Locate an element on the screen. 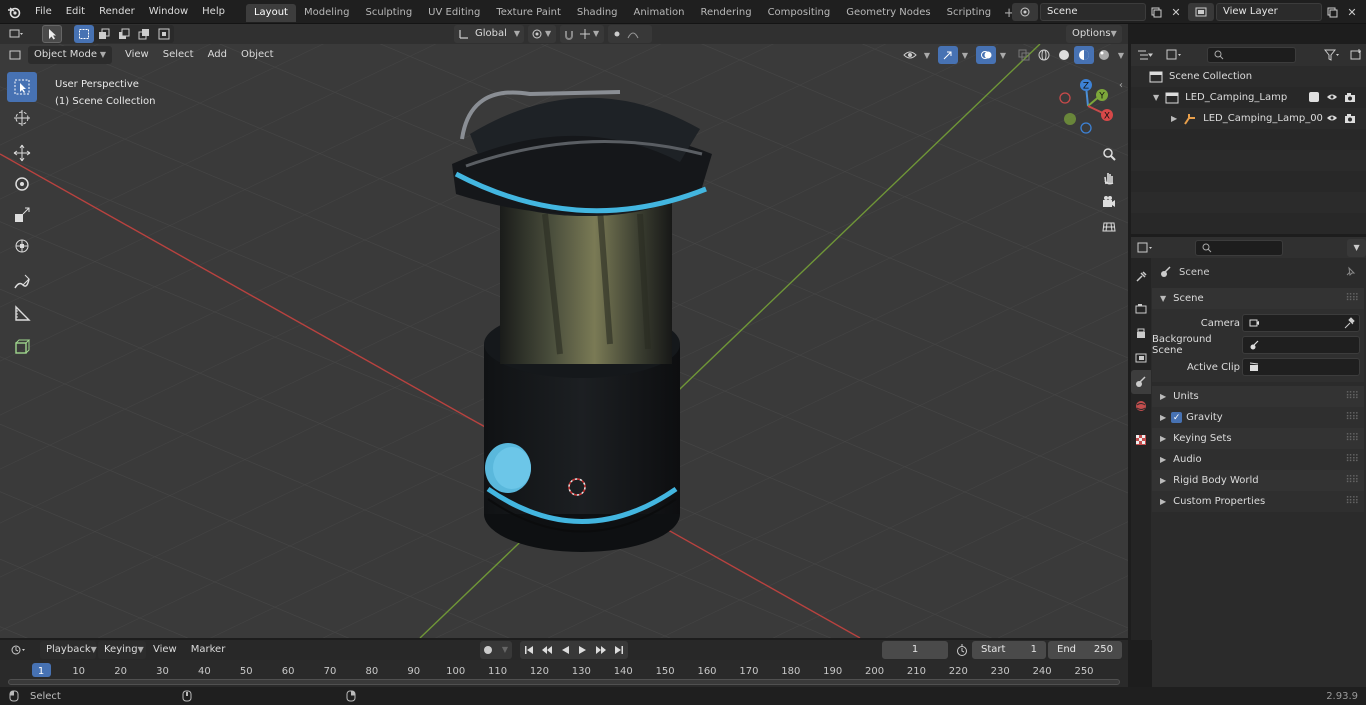 This screenshot has width=1366, height=705. scene-panel-header: ▼ Scene ⠿⠿ is located at coordinates (1258, 298).